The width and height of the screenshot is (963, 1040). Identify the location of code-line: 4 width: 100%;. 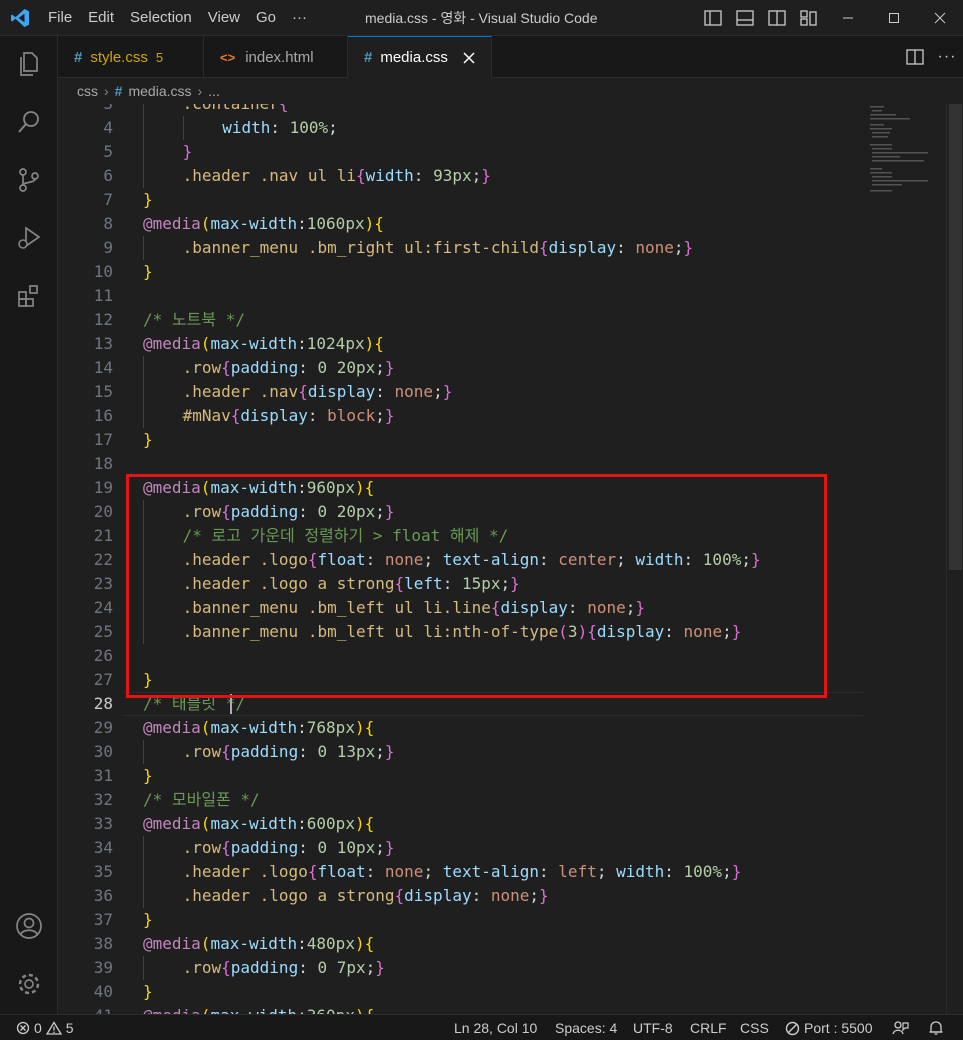
(510, 128).